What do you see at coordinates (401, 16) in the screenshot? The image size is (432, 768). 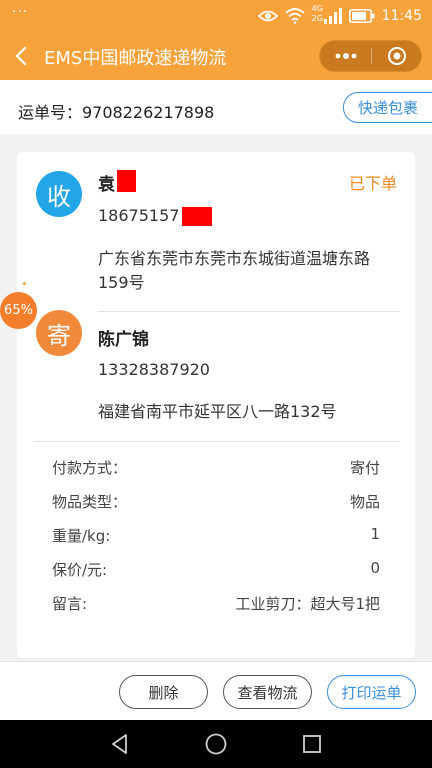 I see `clock: 11:45` at bounding box center [401, 16].